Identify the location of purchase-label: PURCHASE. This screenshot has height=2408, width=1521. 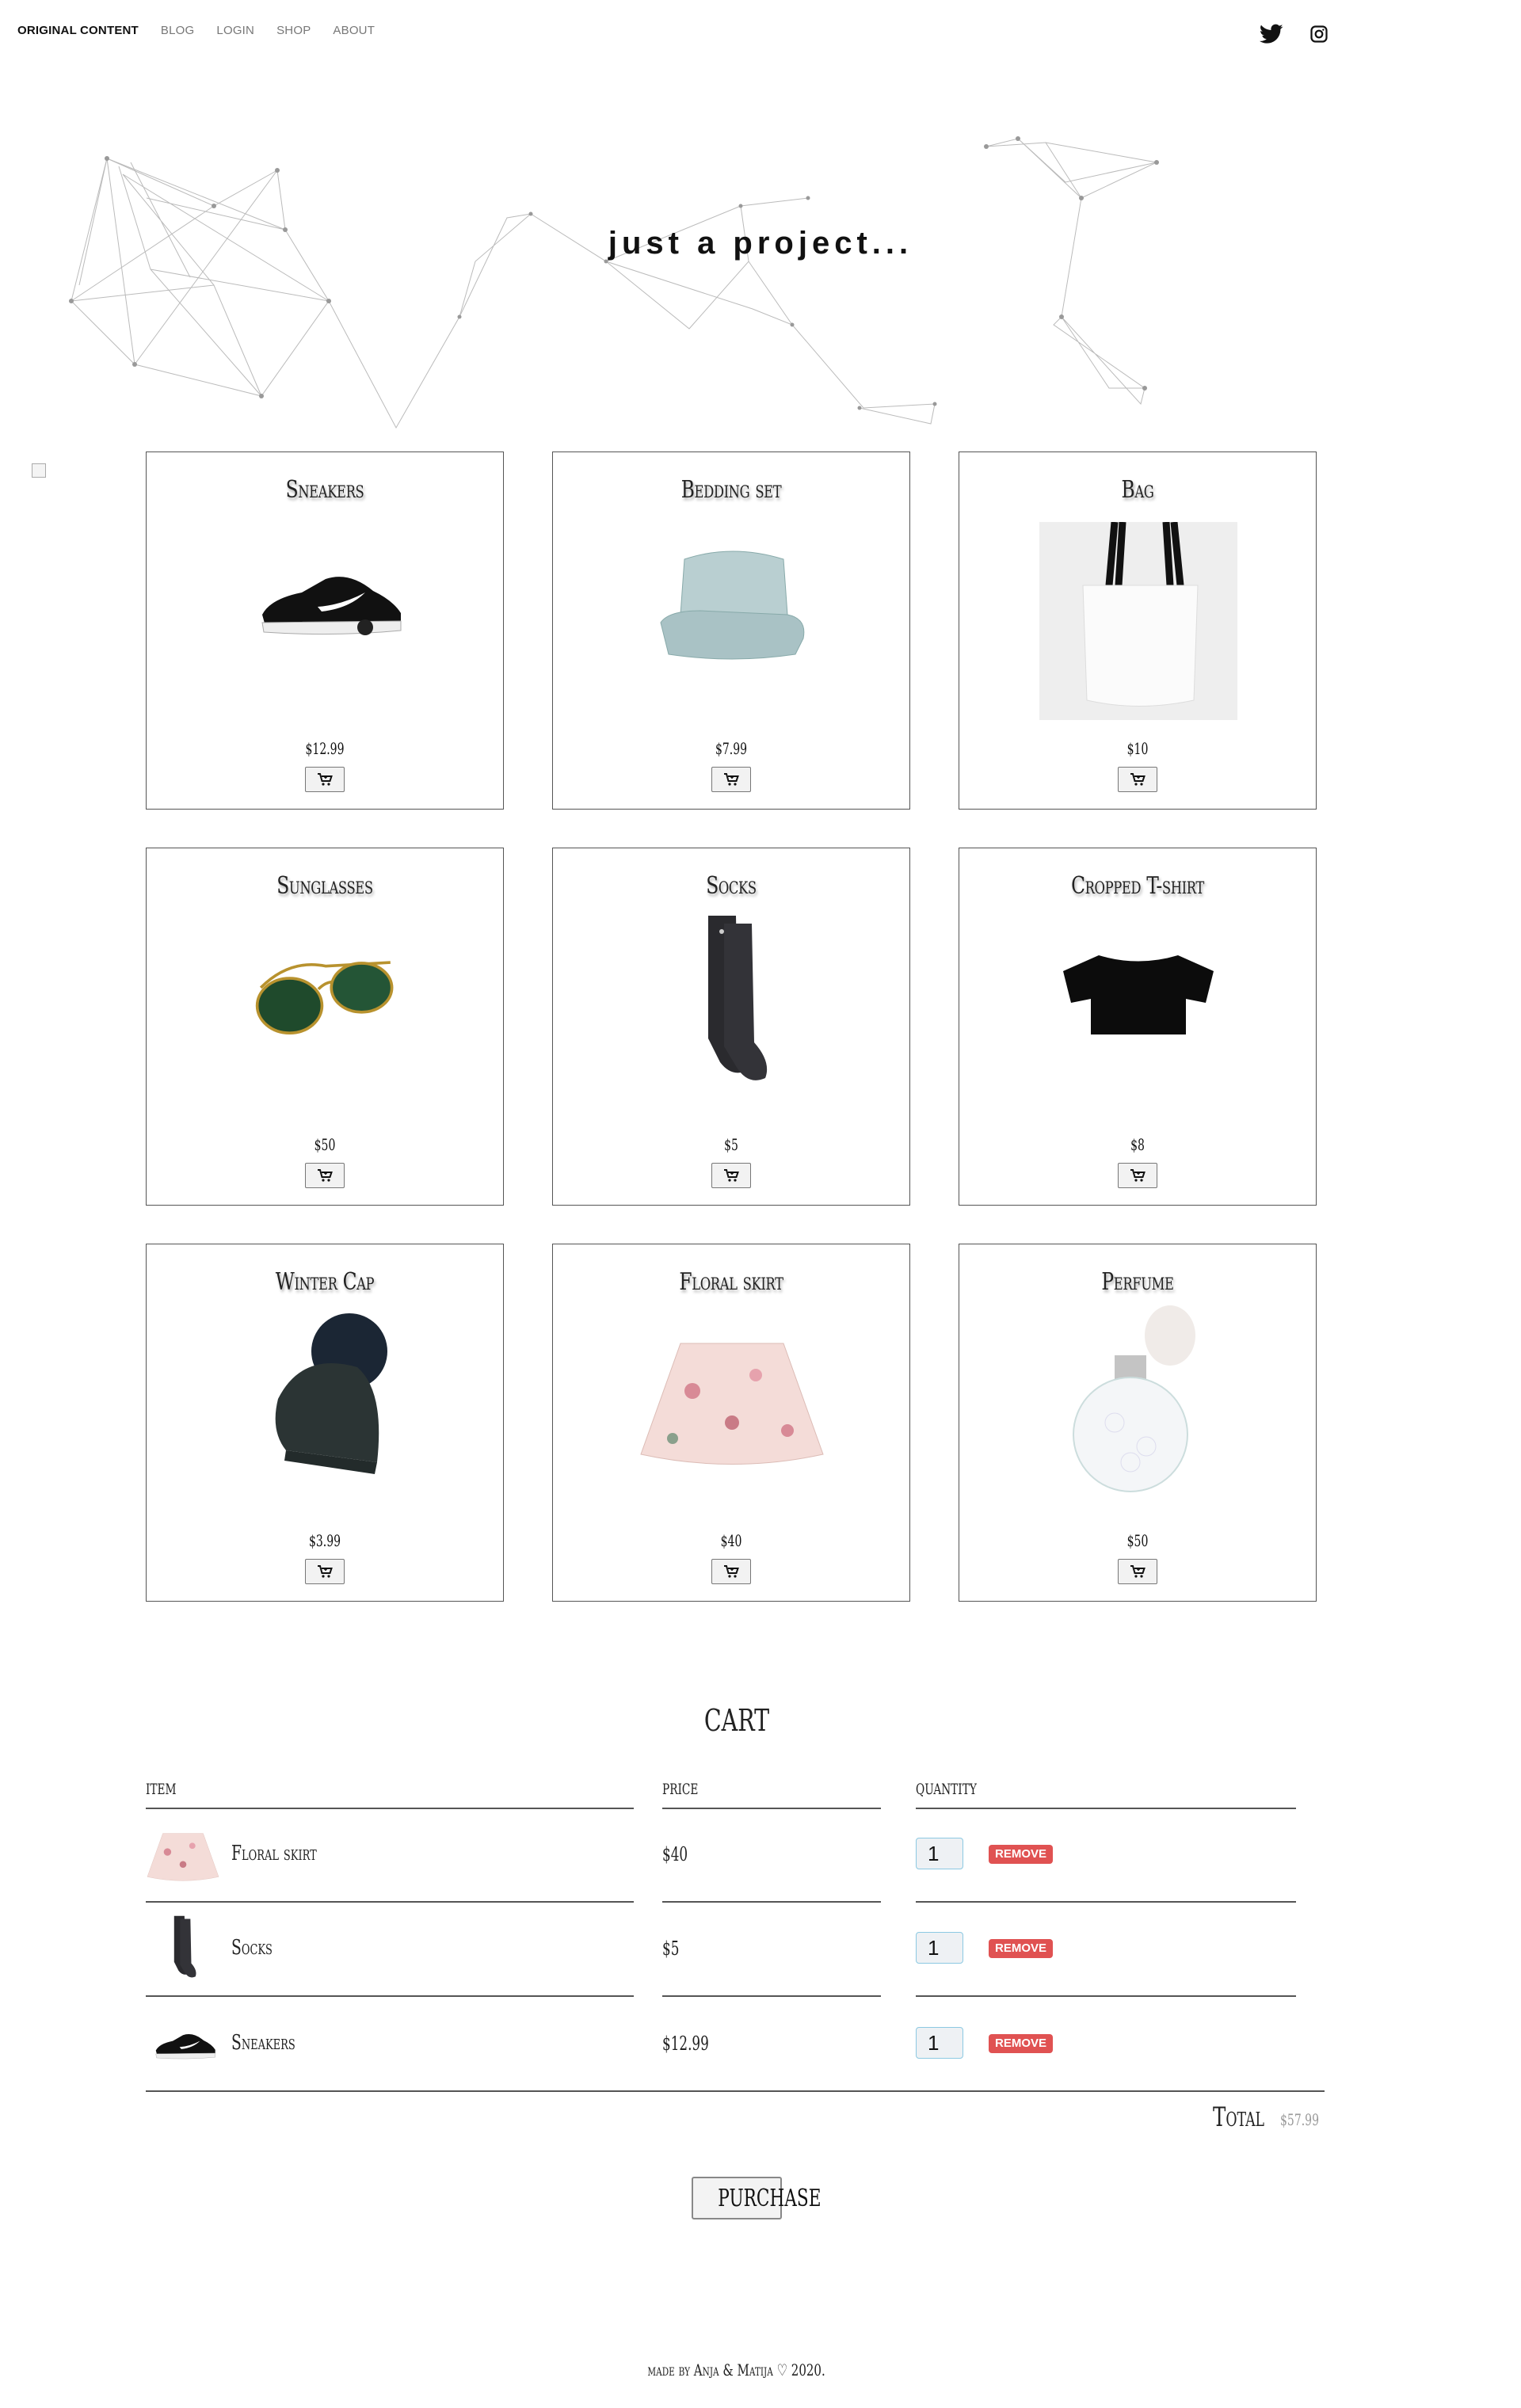
(770, 2198).